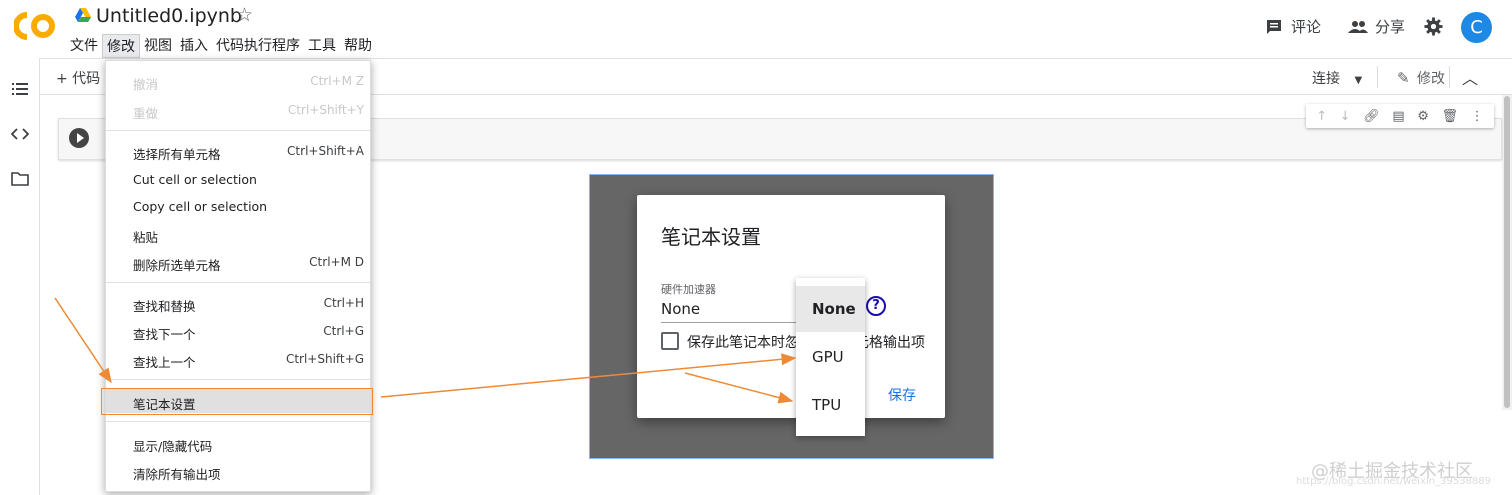  Describe the element at coordinates (1394, 481) in the screenshot. I see `watermark-url: https://blog.csdn.net/weixin_39538889` at that location.